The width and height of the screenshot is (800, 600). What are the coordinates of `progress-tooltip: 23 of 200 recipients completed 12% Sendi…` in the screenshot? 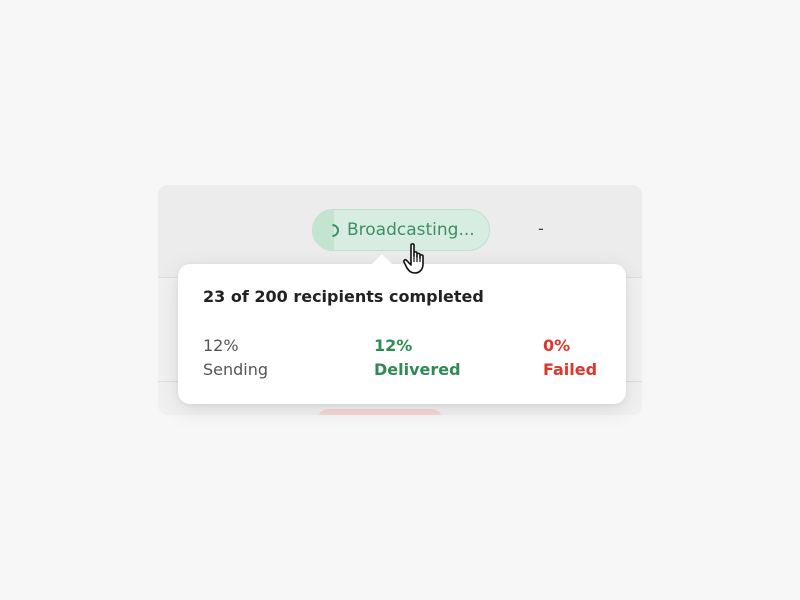 It's located at (402, 329).